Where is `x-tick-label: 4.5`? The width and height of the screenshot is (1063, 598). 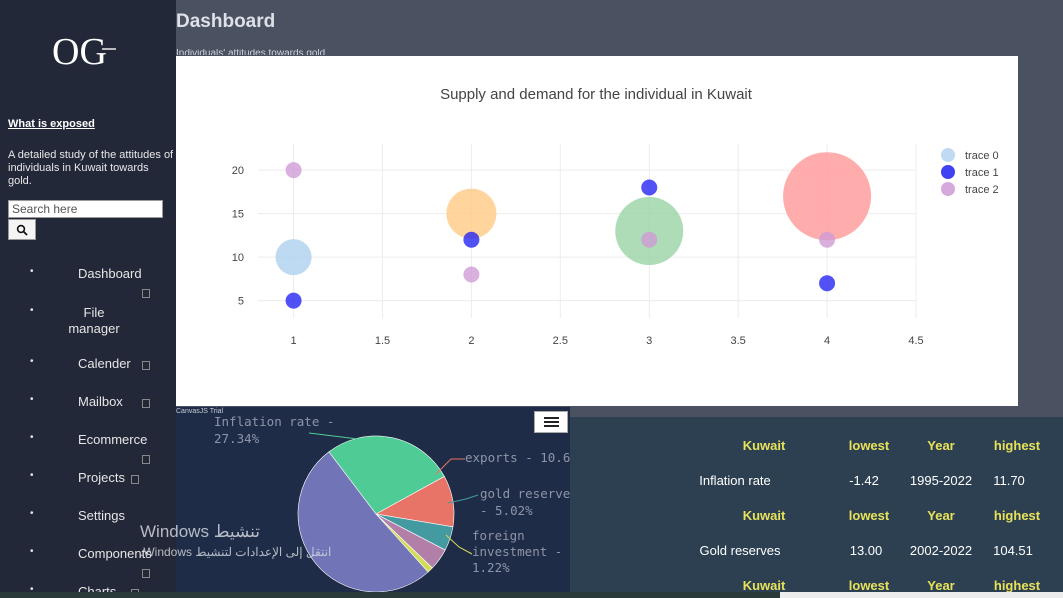 x-tick-label: 4.5 is located at coordinates (915, 341).